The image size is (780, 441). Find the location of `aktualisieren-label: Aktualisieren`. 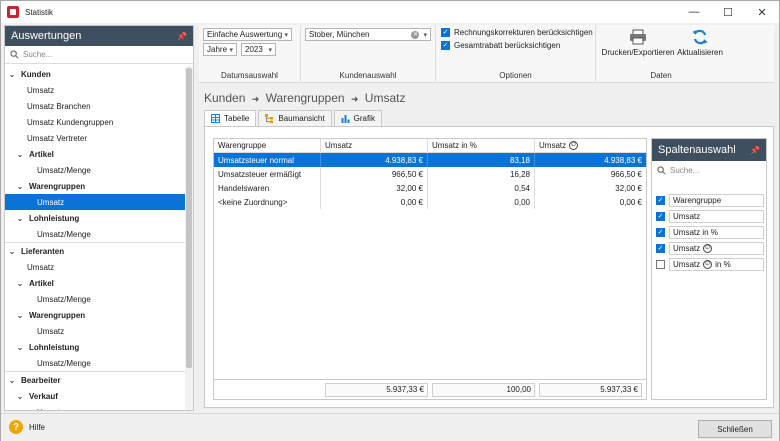

aktualisieren-label: Aktualisieren is located at coordinates (700, 52).